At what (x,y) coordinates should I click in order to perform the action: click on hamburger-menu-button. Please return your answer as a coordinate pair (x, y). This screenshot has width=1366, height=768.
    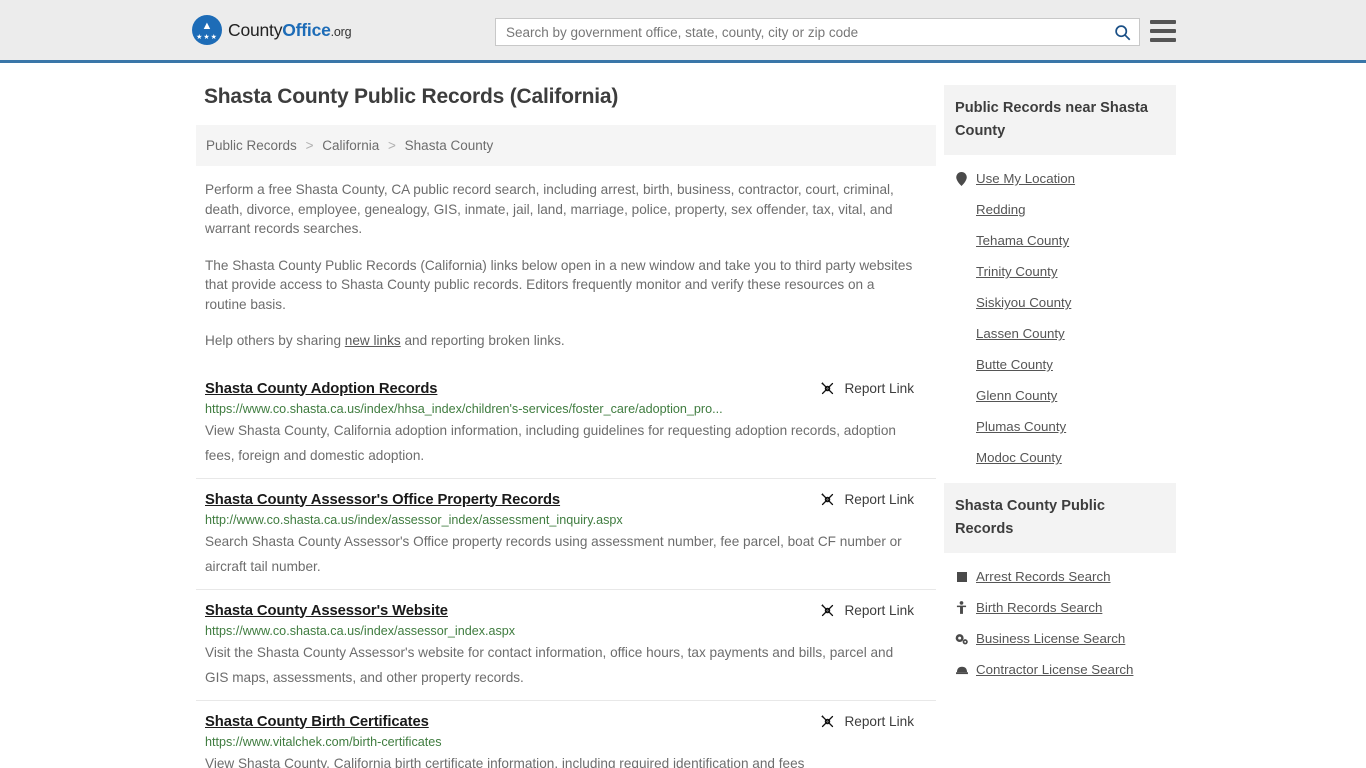
    Looking at the image, I should click on (1163, 31).